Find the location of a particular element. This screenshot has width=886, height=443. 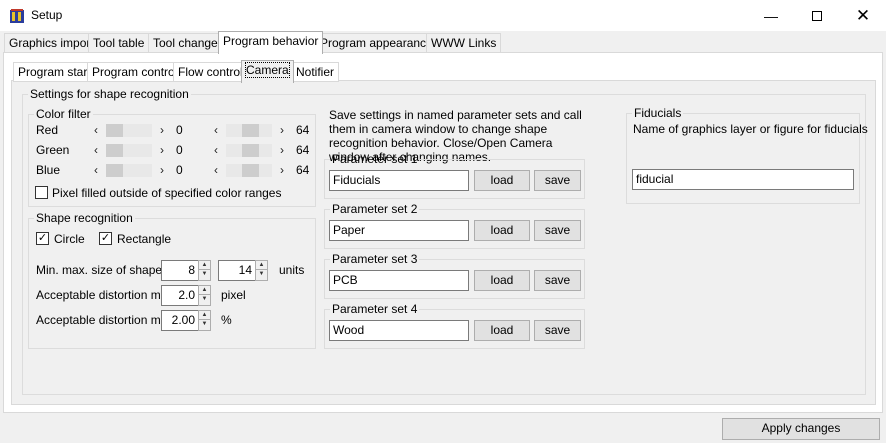

tab-program-appearance: Program appearance is located at coordinates (376, 43).